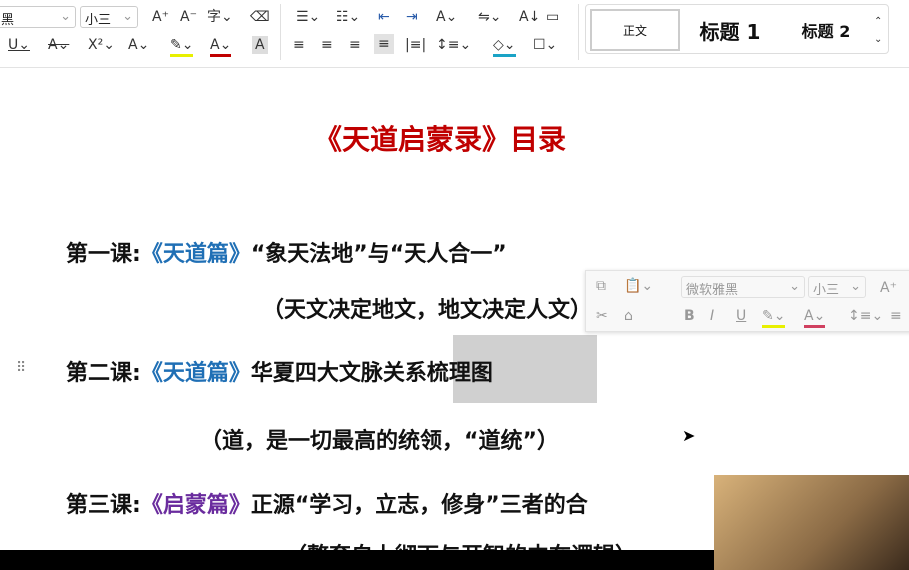 This screenshot has height=570, width=909. Describe the element at coordinates (602, 316) in the screenshot. I see `cut-icon: ✂` at that location.